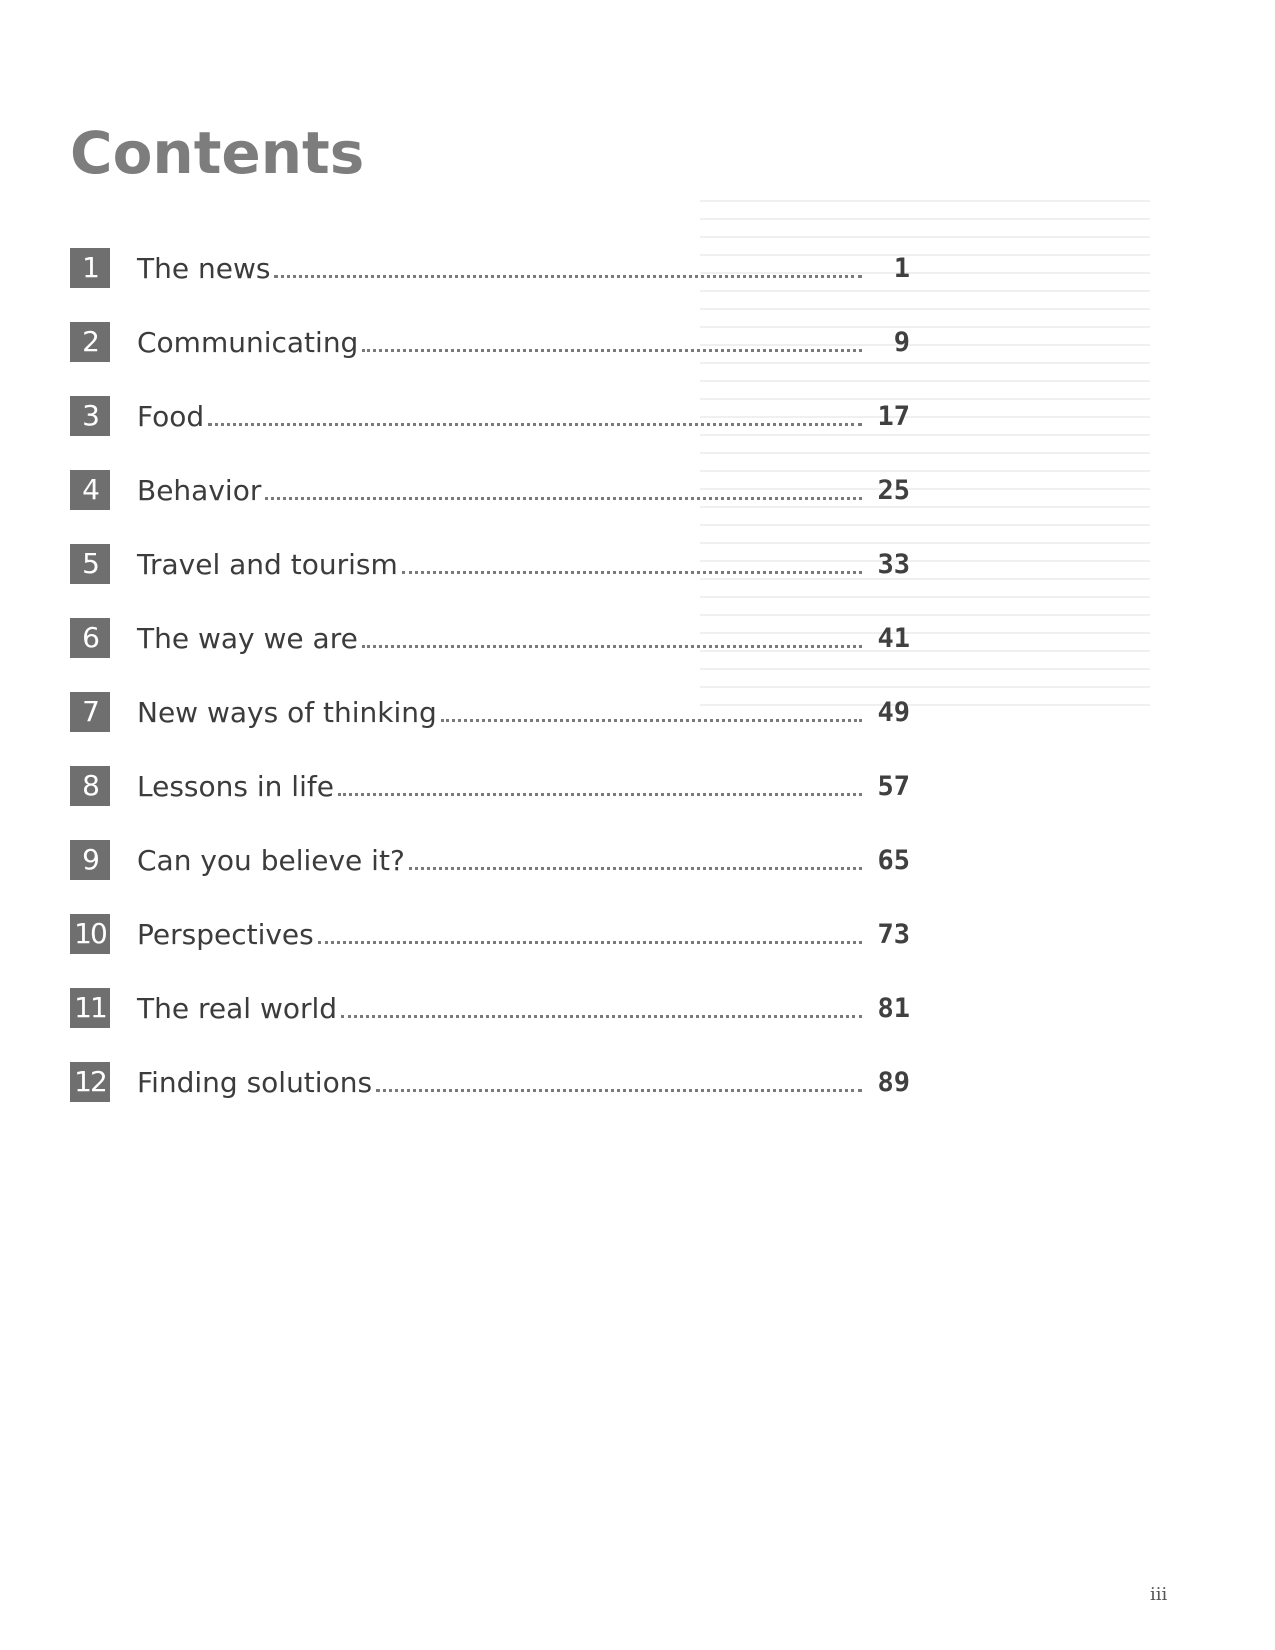 This screenshot has height=1650, width=1275. Describe the element at coordinates (893, 416) in the screenshot. I see `unit-page-number: 17` at that location.